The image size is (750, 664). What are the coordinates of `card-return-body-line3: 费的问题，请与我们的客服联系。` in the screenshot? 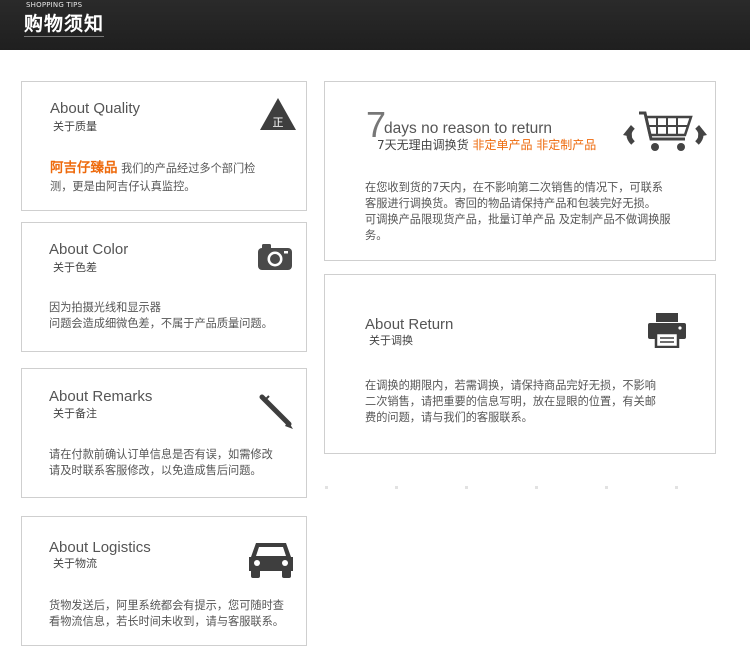 It's located at (449, 417).